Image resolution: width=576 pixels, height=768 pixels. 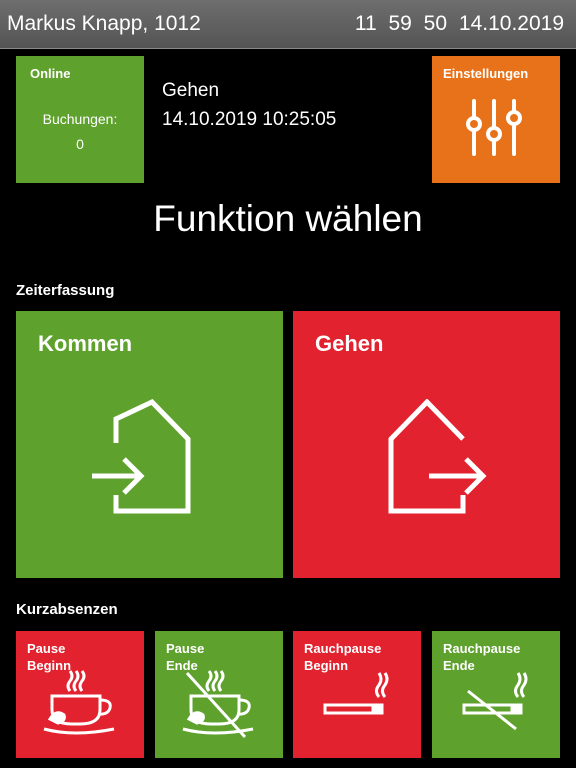 I want to click on pause-begin-button: Pause Beginn, so click(x=80, y=694).